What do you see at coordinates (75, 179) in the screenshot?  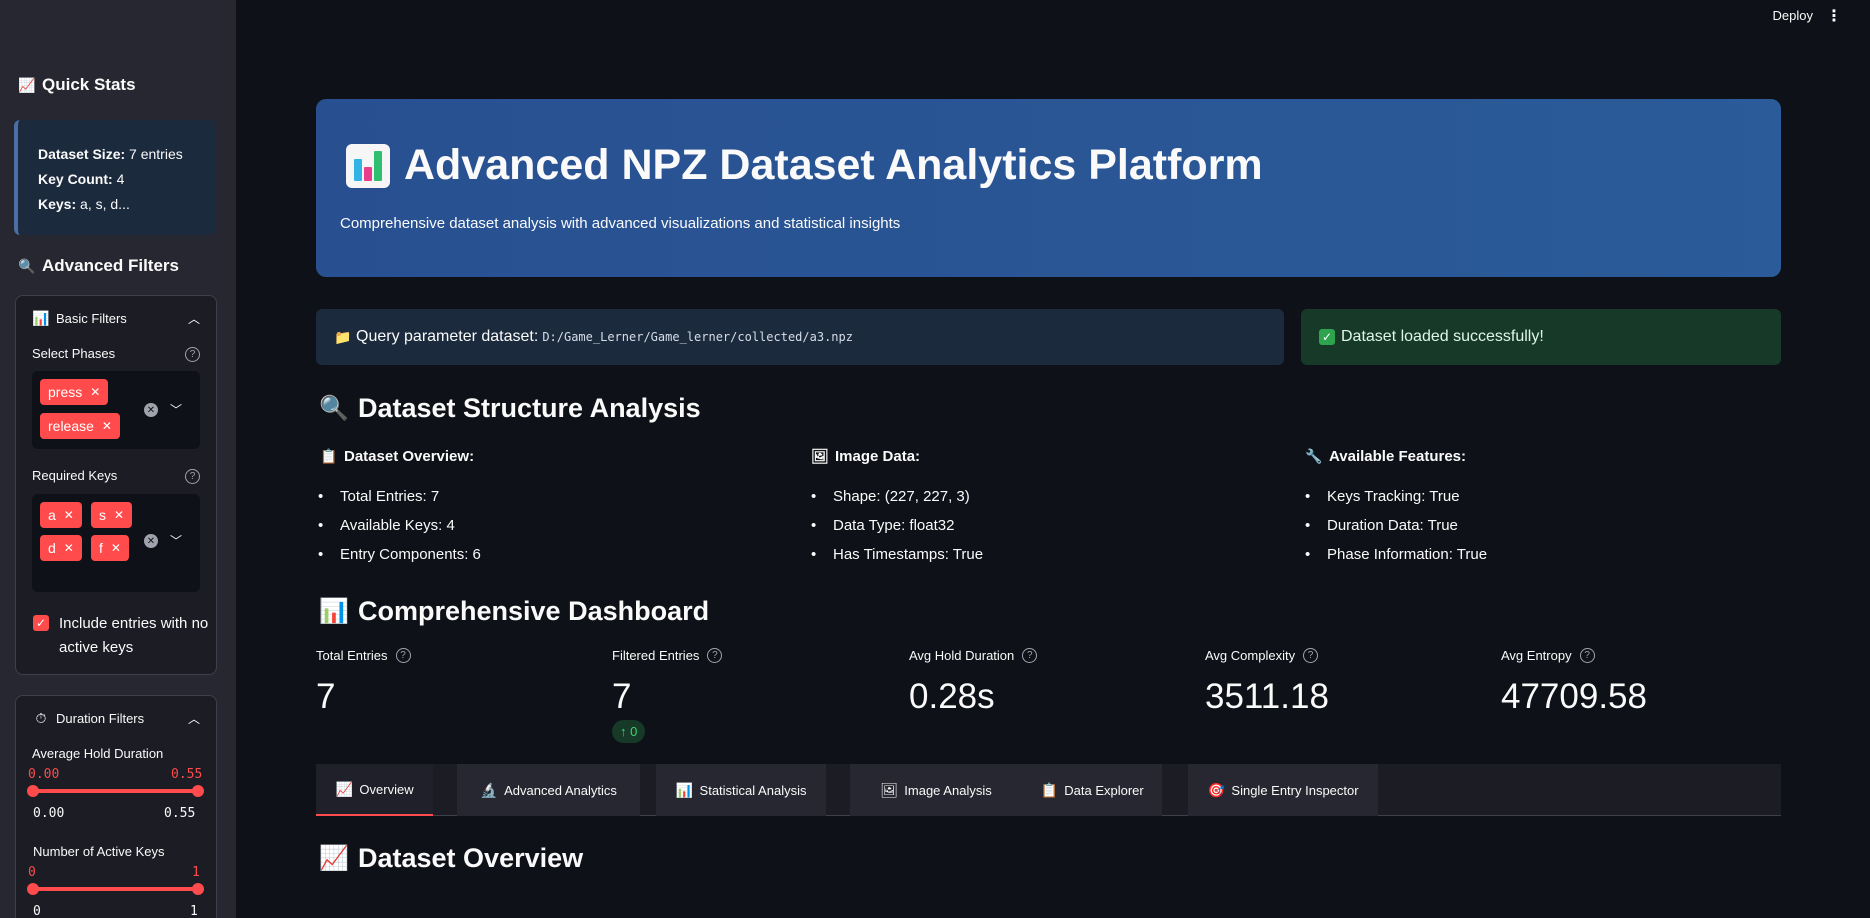 I see `key-count-label: Key Count:` at bounding box center [75, 179].